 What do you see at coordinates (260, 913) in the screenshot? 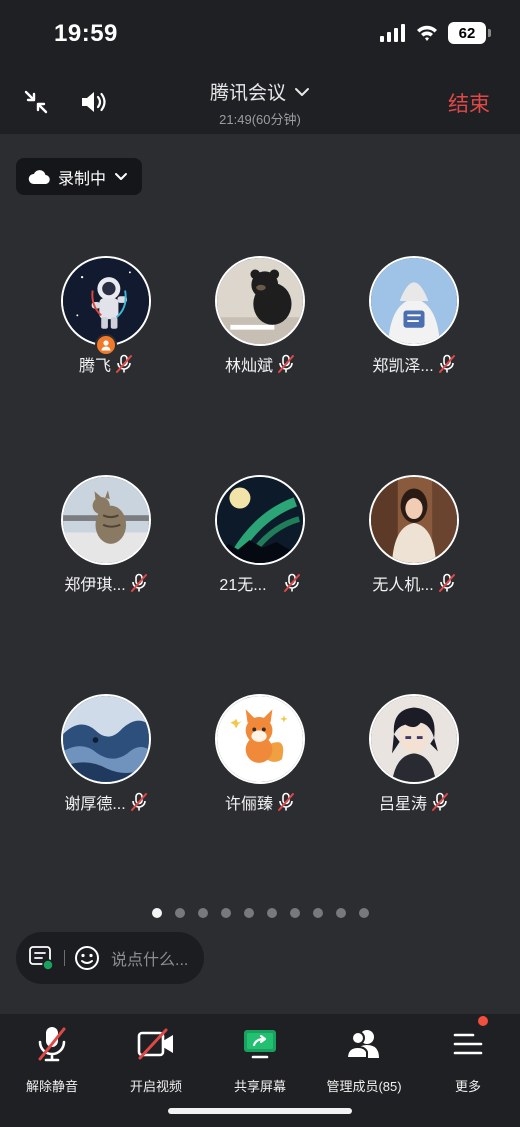
I see `page-indicator` at bounding box center [260, 913].